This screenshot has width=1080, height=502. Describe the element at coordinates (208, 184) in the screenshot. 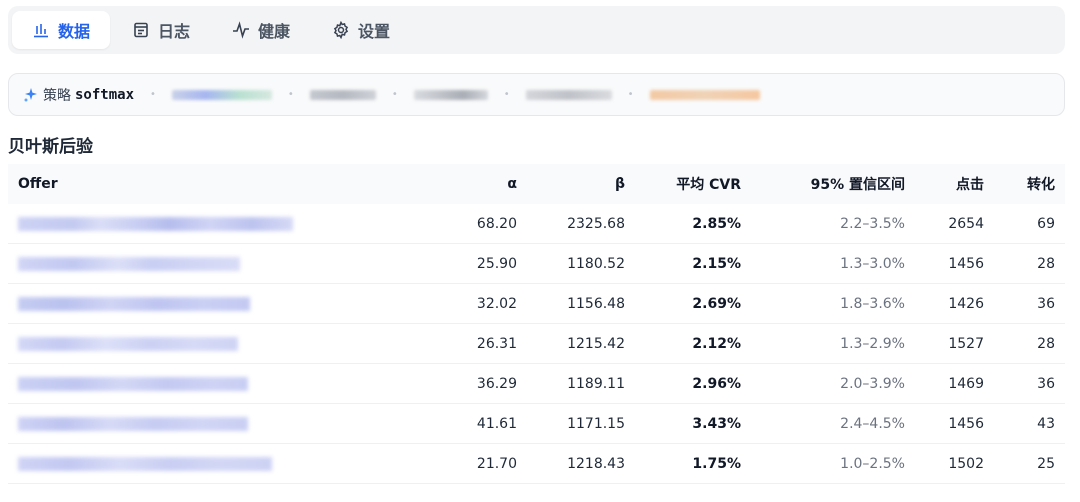

I see `header-offer: Offer` at that location.